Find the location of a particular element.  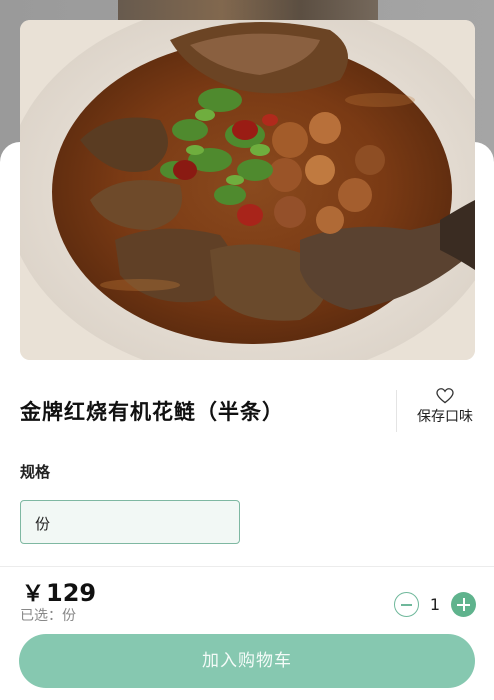

quantity-value: 1 is located at coordinates (435, 604).